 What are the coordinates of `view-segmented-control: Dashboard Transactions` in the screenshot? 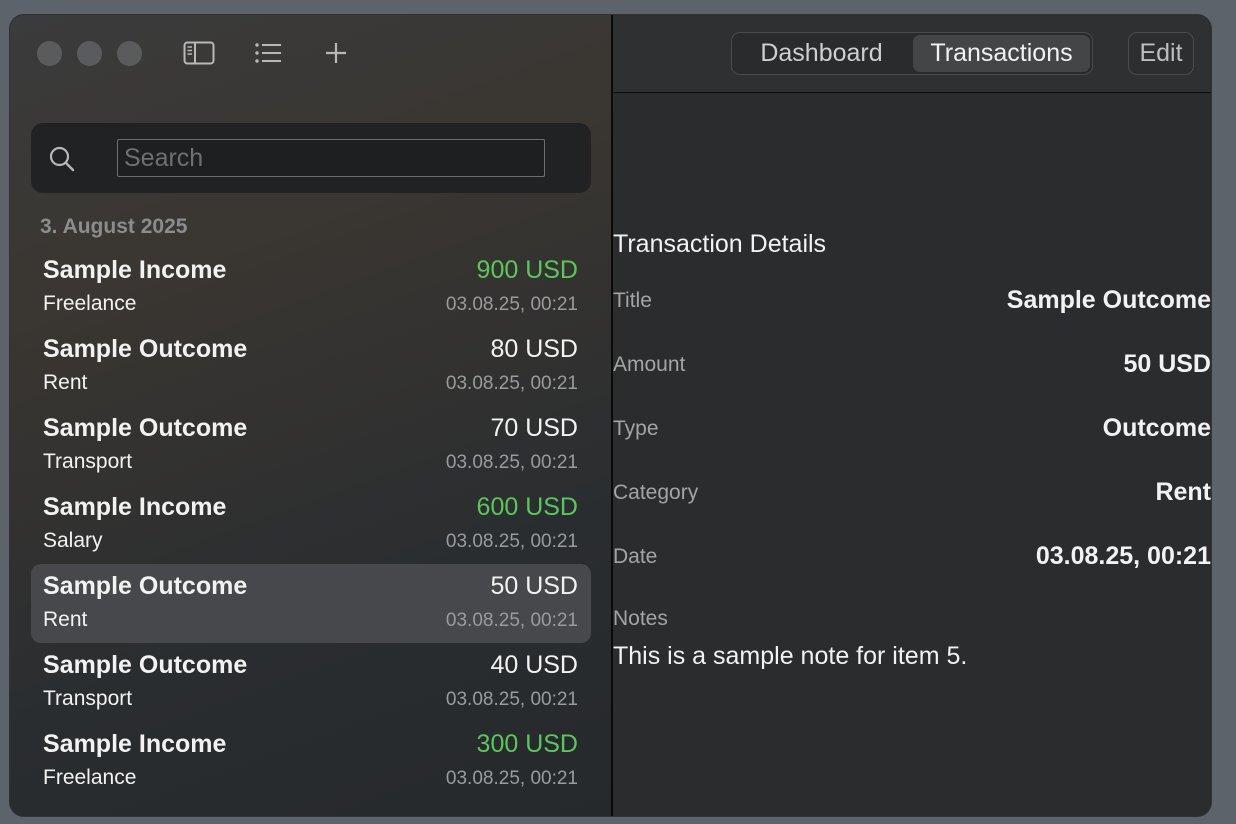 It's located at (912, 53).